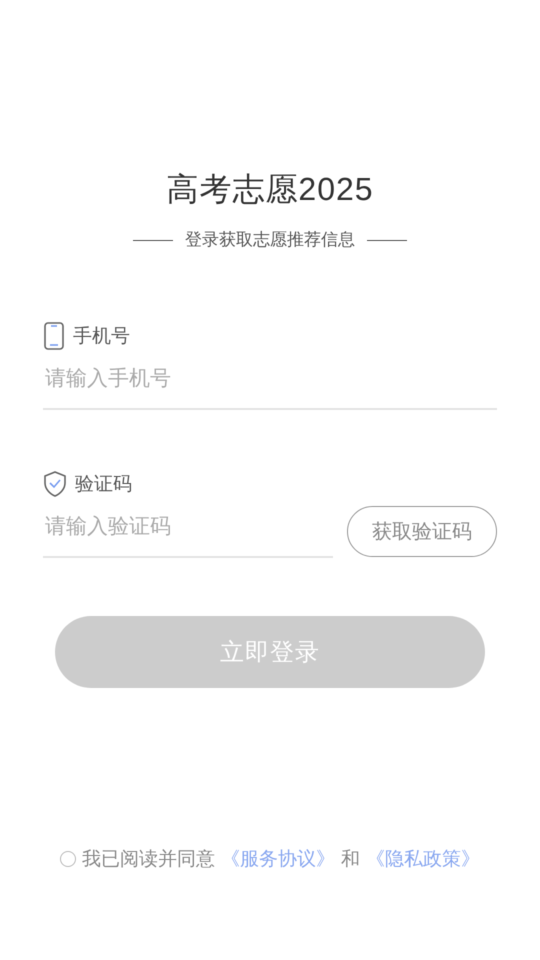 The image size is (540, 960). I want to click on code-input: 请输入验证码, so click(188, 528).